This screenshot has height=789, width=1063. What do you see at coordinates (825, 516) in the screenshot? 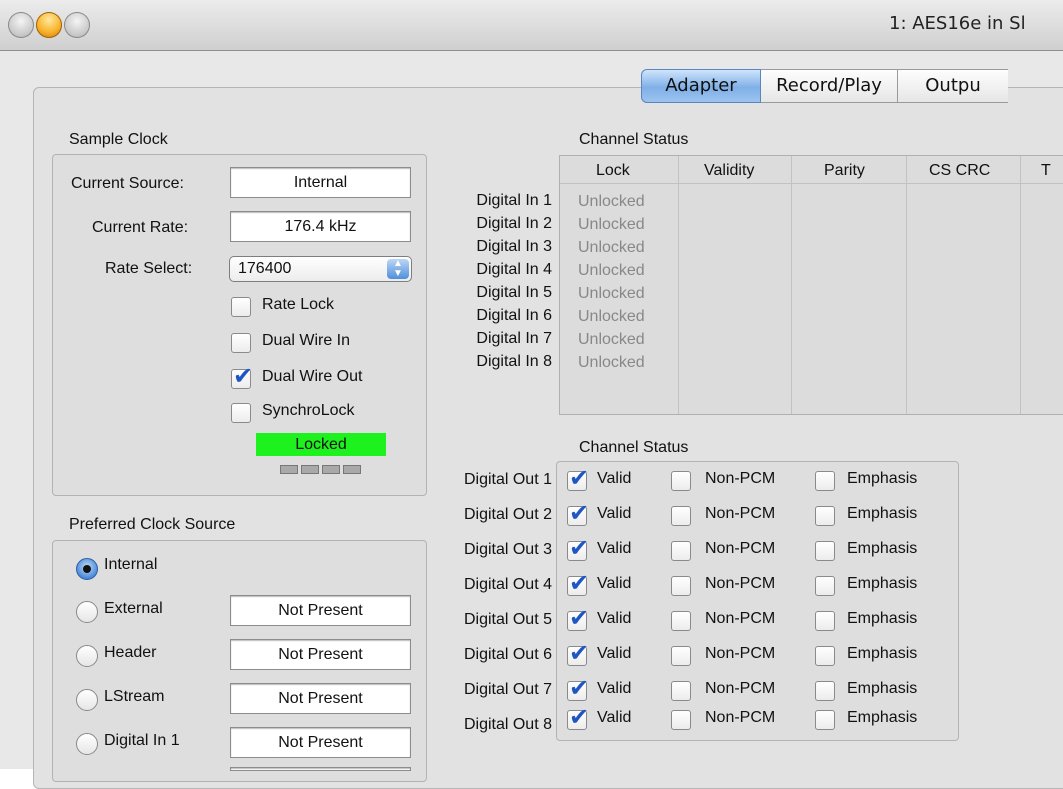
I see `digital-out-2-emphasis-checkbox` at bounding box center [825, 516].